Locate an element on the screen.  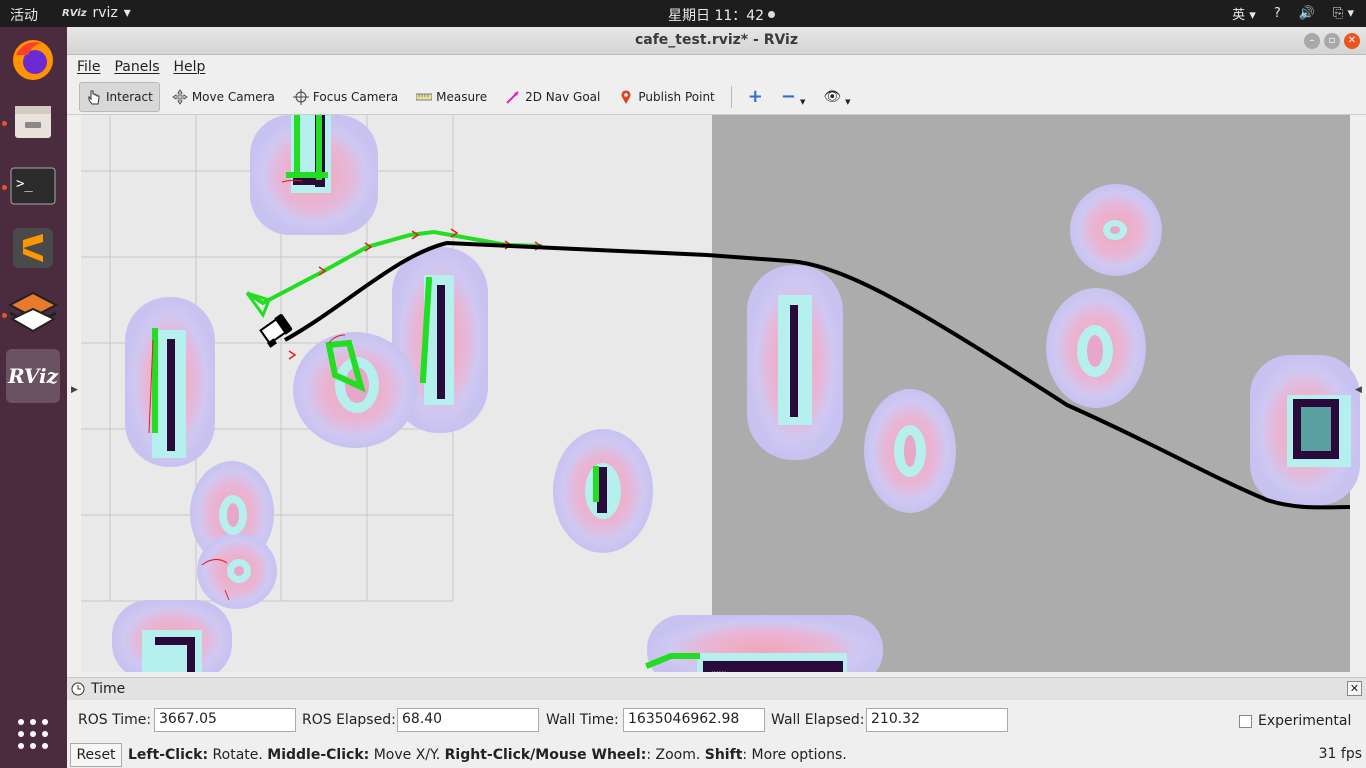
hint-middle-click: Middle-Click: is located at coordinates (318, 755).